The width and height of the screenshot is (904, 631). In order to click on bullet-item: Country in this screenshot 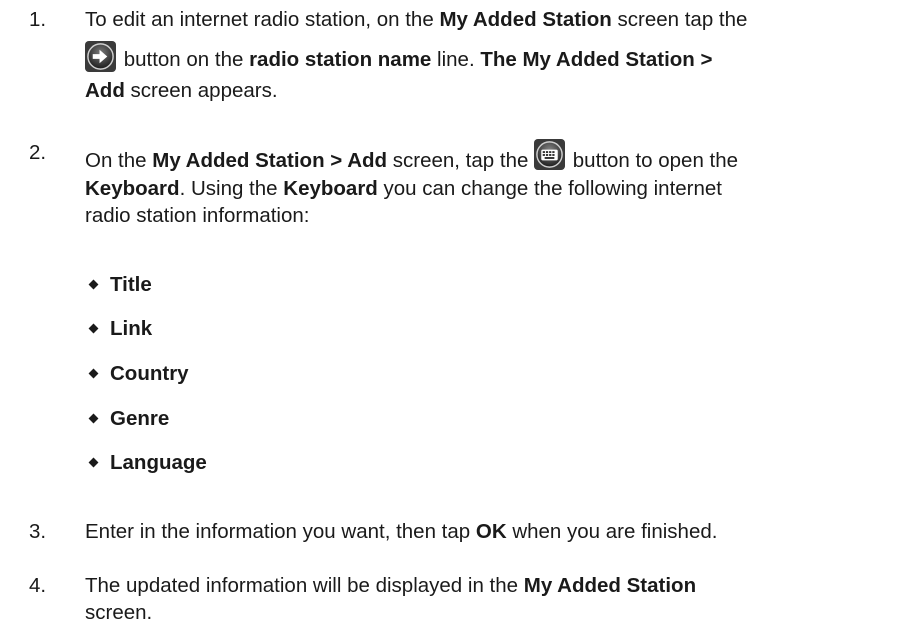, I will do `click(149, 373)`.